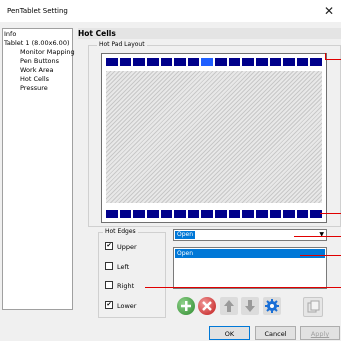 This screenshot has height=341, width=341. What do you see at coordinates (126, 286) in the screenshot?
I see `right-label: Right` at bounding box center [126, 286].